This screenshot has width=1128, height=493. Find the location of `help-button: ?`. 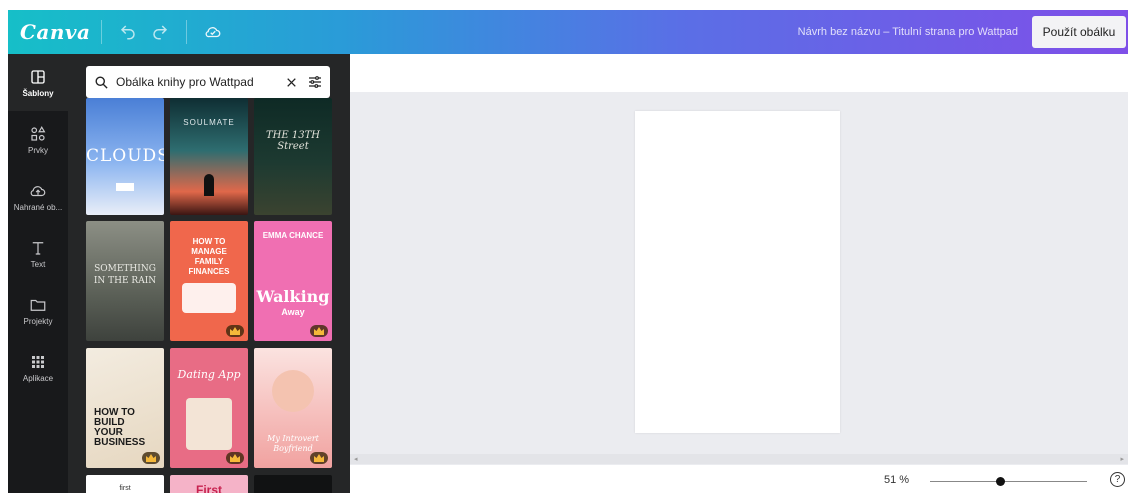

help-button: ? is located at coordinates (1117, 479).